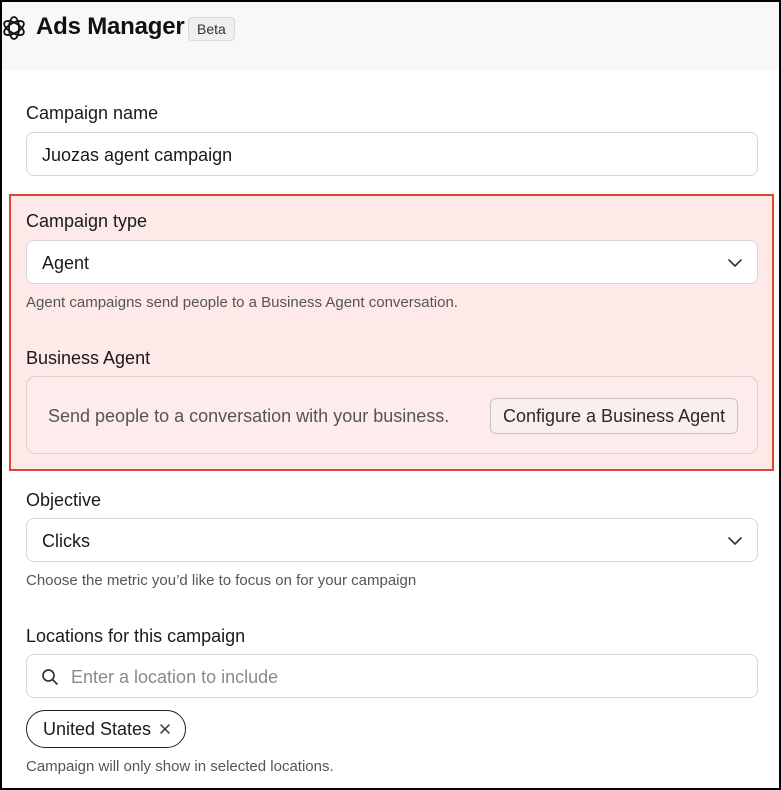 Image resolution: width=781 pixels, height=790 pixels. I want to click on campaign-name-field: Juozas agent campaign, so click(392, 154).